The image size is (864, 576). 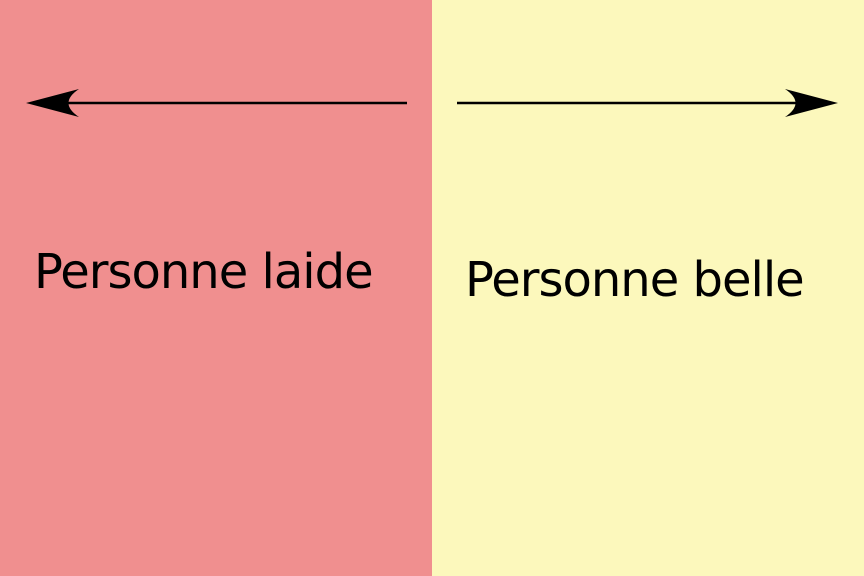 I want to click on arrow-left-icon, so click(x=216, y=103).